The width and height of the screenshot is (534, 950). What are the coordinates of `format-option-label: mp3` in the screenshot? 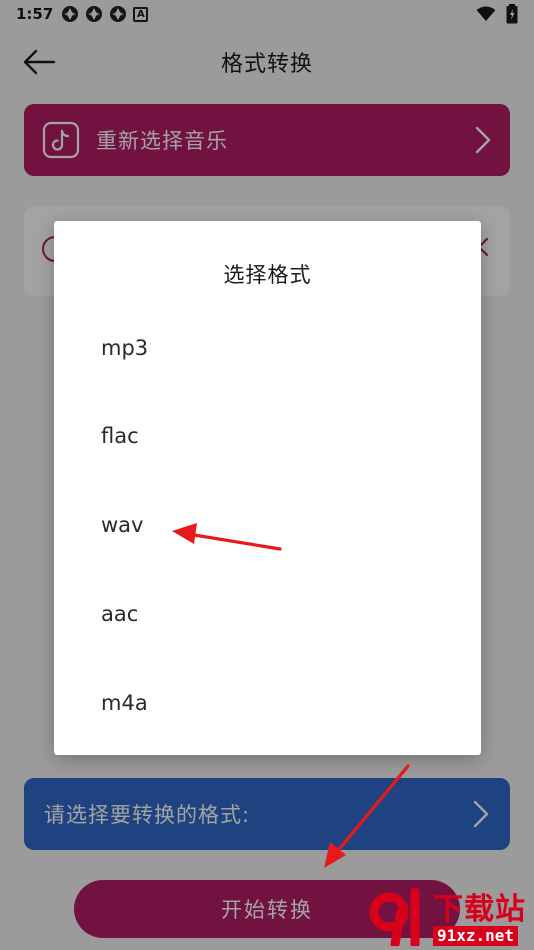 It's located at (125, 348).